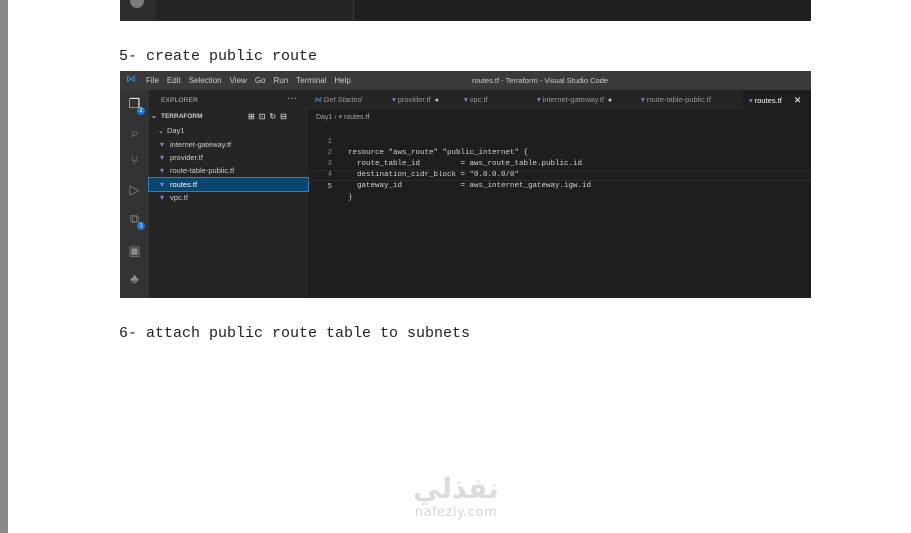 The width and height of the screenshot is (911, 533). I want to click on tab-label: vpc.tf, so click(478, 99).